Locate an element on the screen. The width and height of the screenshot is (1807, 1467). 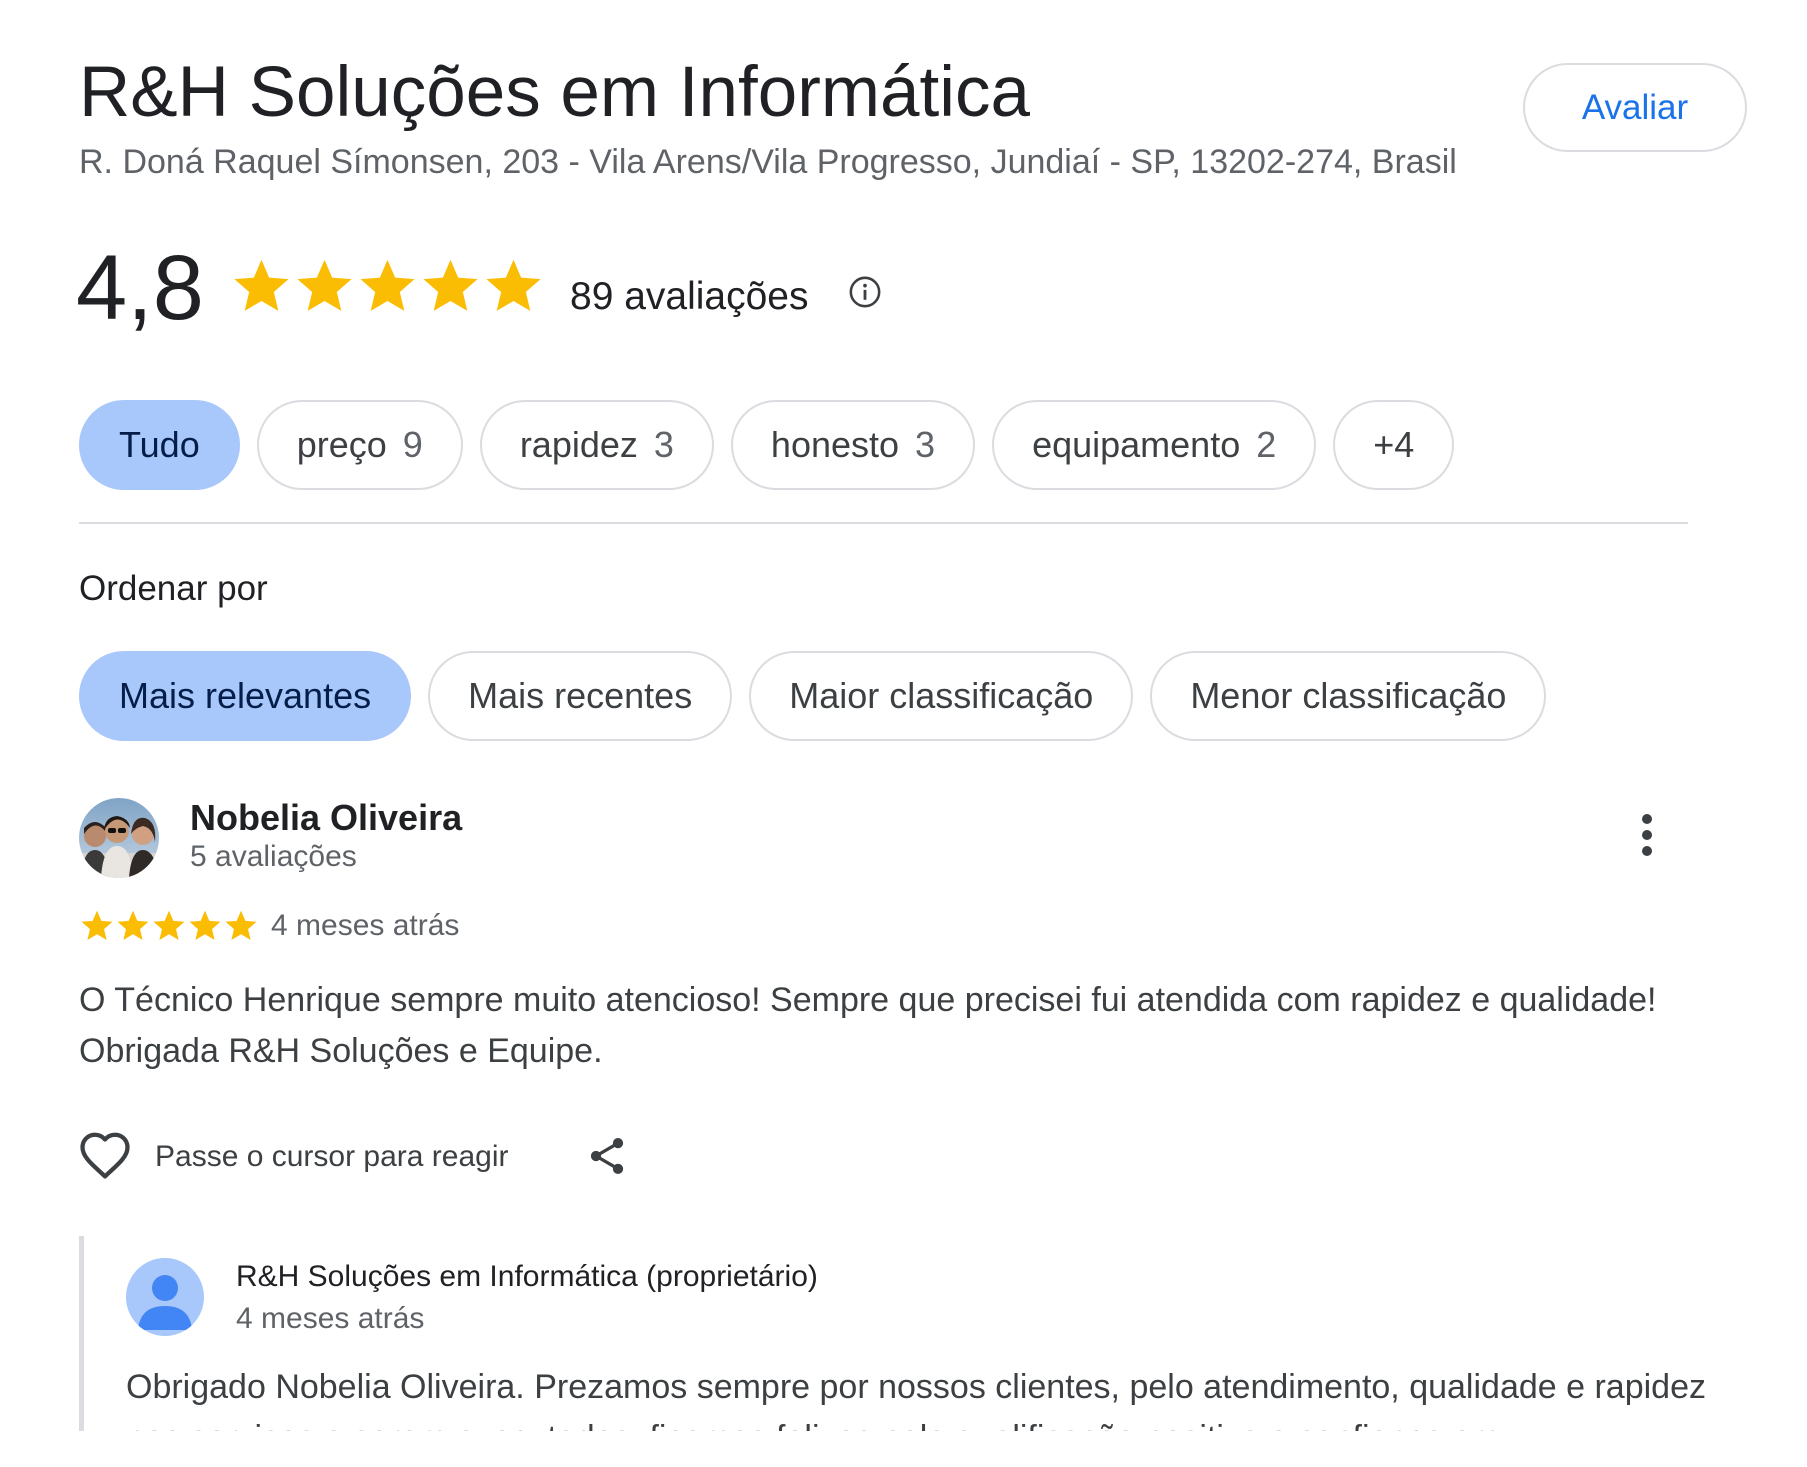
topic-chip: rapidez 3 is located at coordinates (596, 445).